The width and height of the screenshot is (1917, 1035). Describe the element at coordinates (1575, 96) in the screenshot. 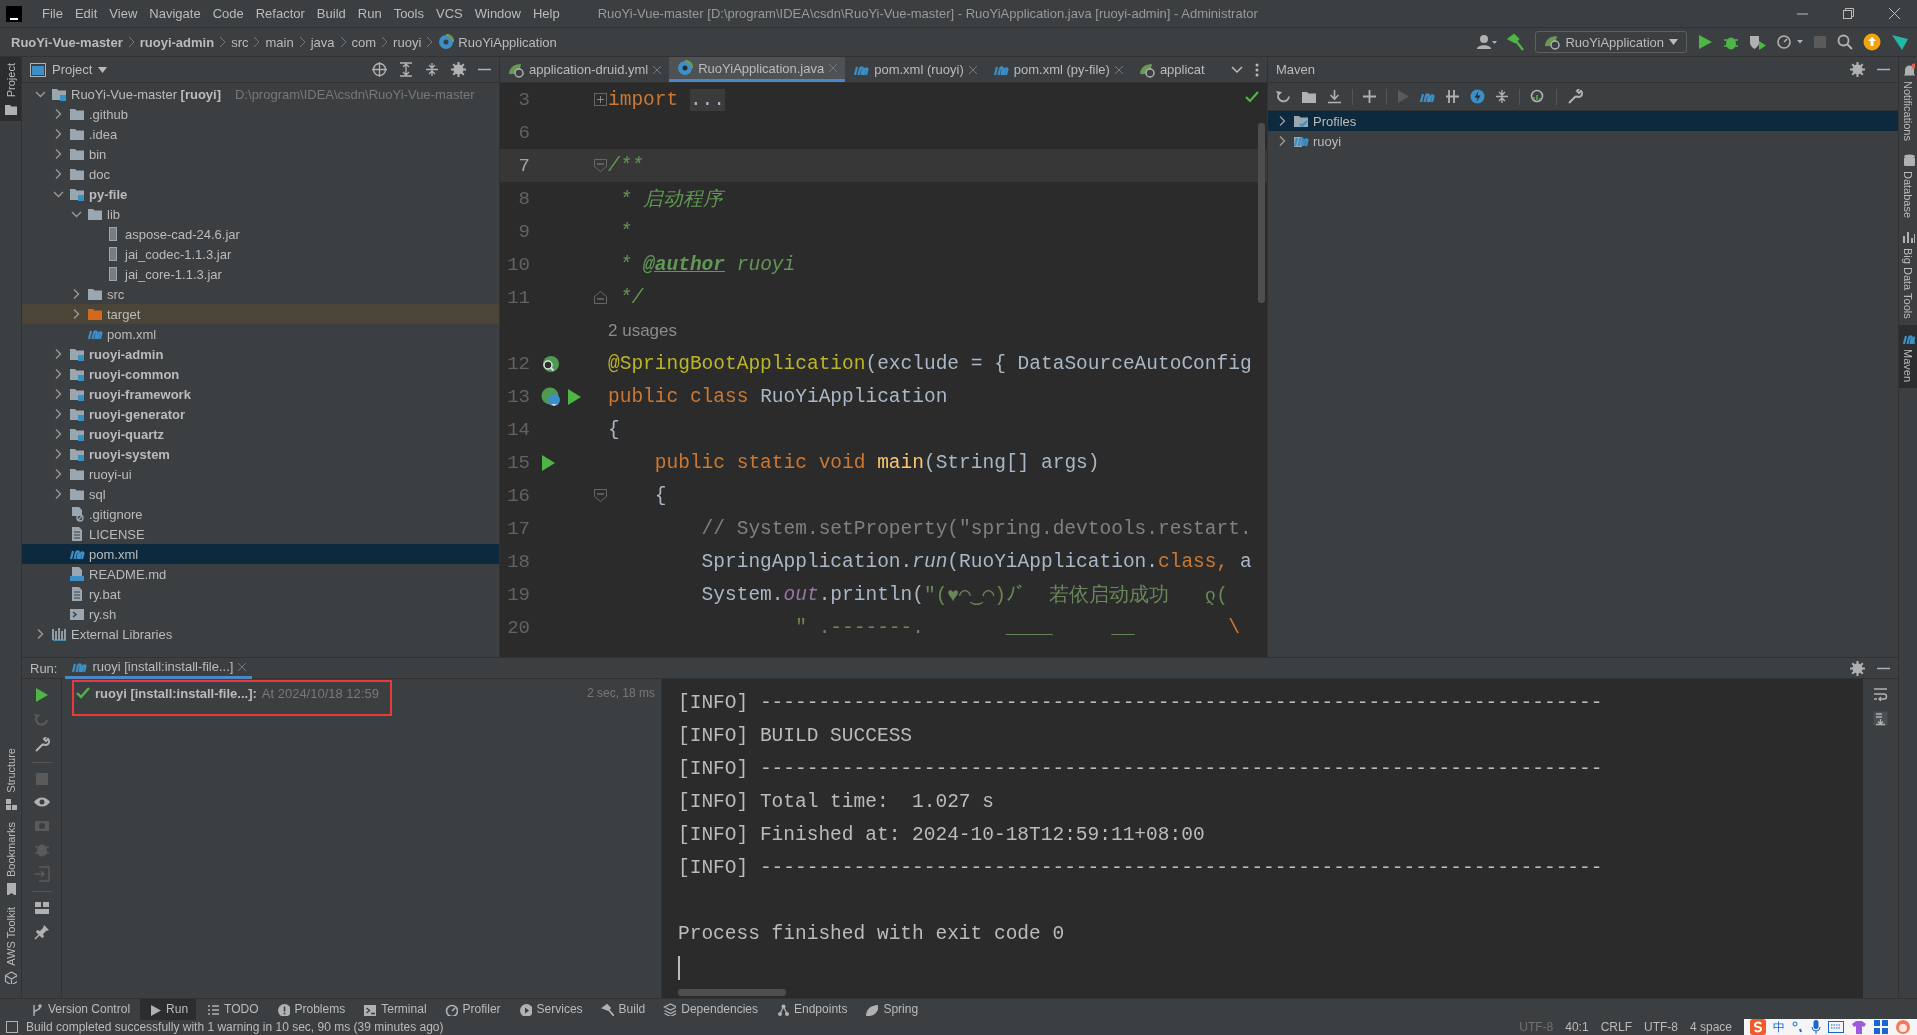

I see `wrench-icon` at that location.